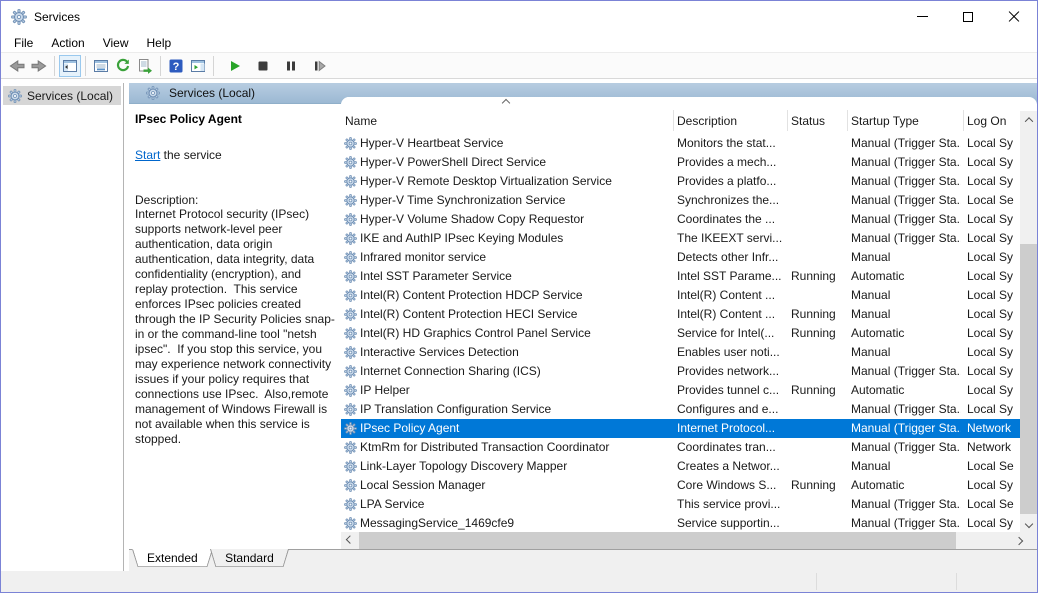  Describe the element at coordinates (172, 559) in the screenshot. I see `tab-extended: Extended` at that location.